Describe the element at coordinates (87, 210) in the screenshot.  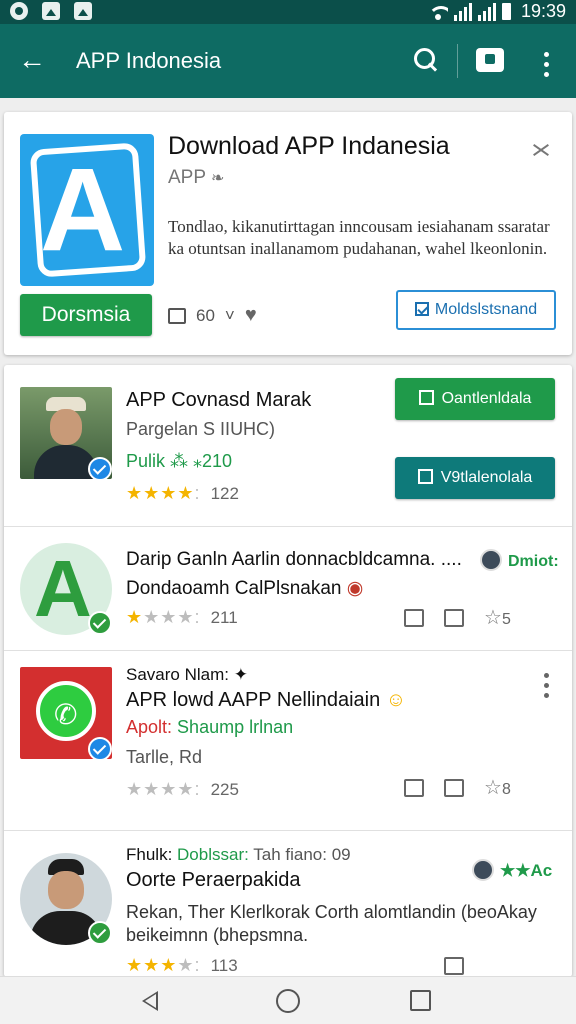
I see `app-logo-icon: A` at that location.